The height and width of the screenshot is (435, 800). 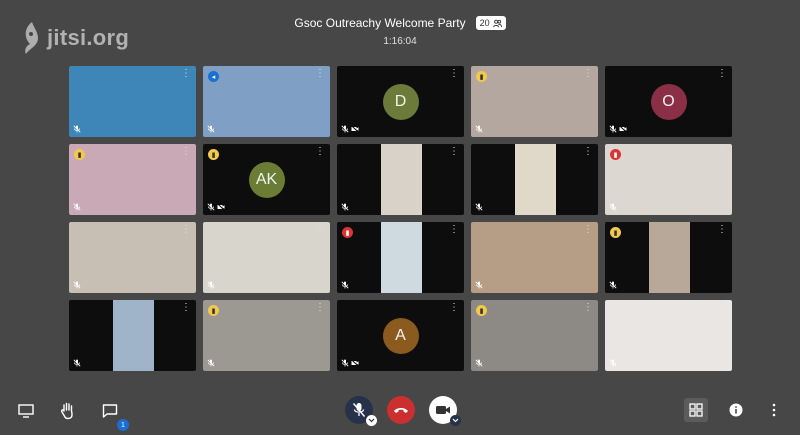 I want to click on mute-microphone-button, so click(x=361, y=411).